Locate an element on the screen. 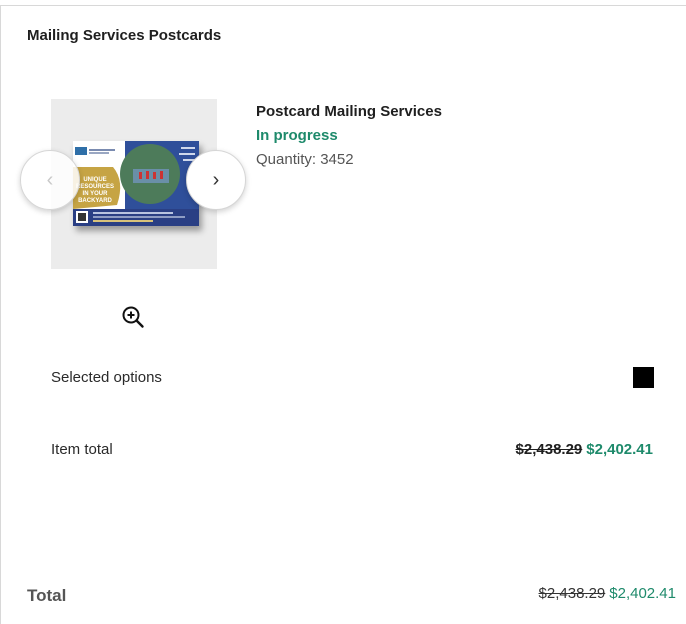 This screenshot has width=686, height=624. chevron-left-icon: ‹ is located at coordinates (50, 179).